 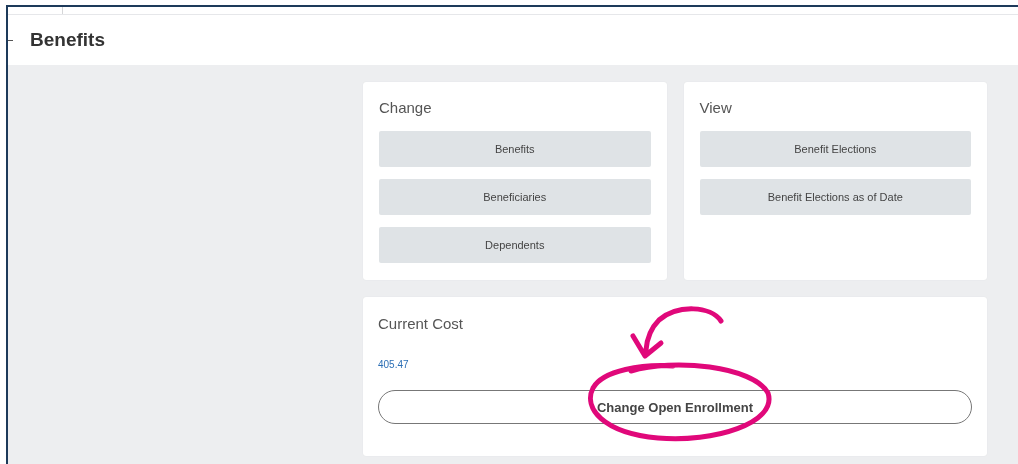 I want to click on change-open-enrollment-button: Change Open Enrollment, so click(x=675, y=407).